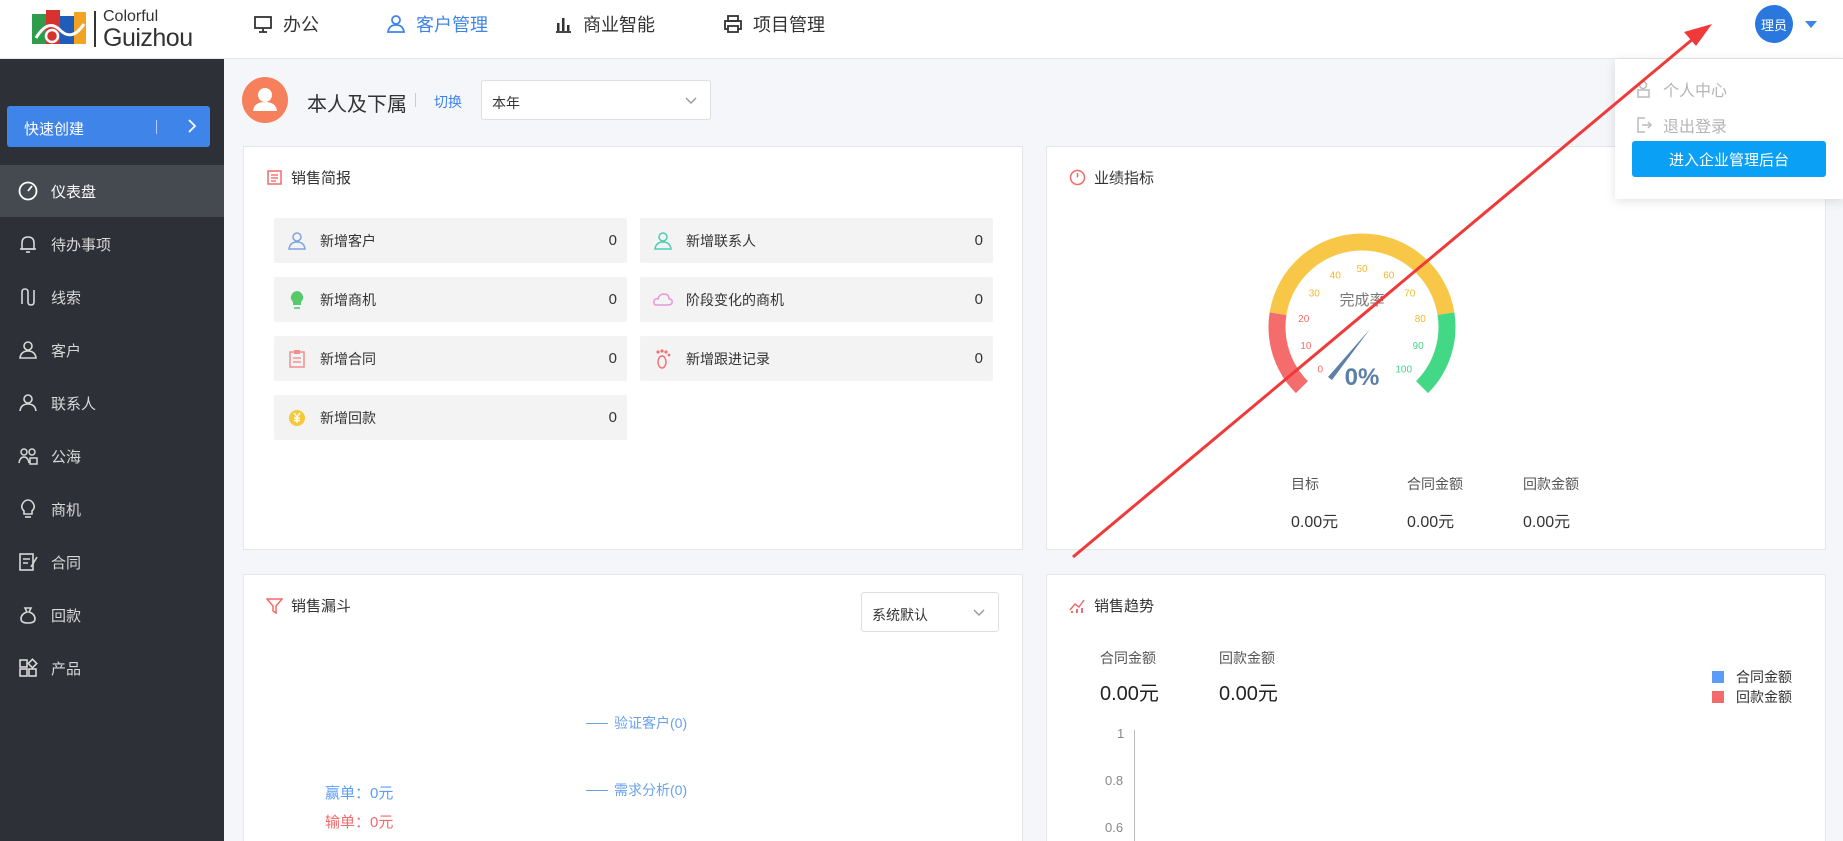  Describe the element at coordinates (816, 240) in the screenshot. I see `stat-new-contacts: 新增联系人 0` at that location.